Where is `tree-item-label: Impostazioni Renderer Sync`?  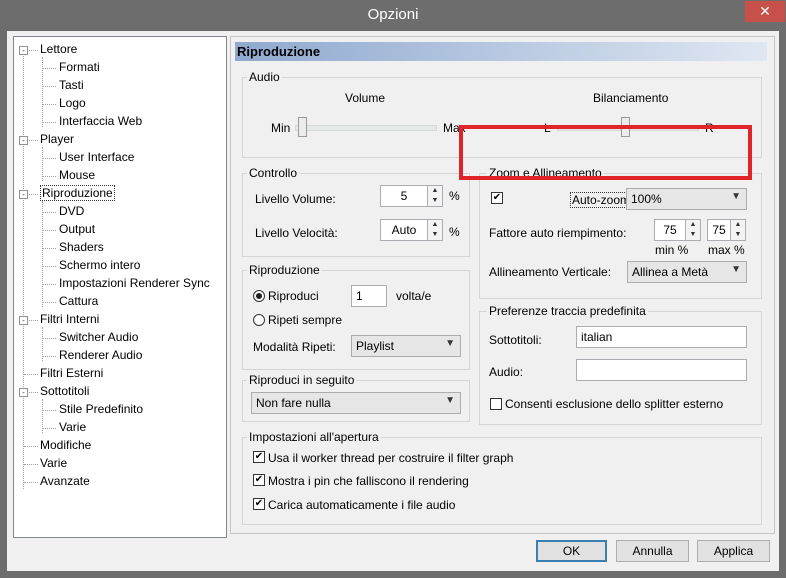 tree-item-label: Impostazioni Renderer Sync is located at coordinates (134, 283).